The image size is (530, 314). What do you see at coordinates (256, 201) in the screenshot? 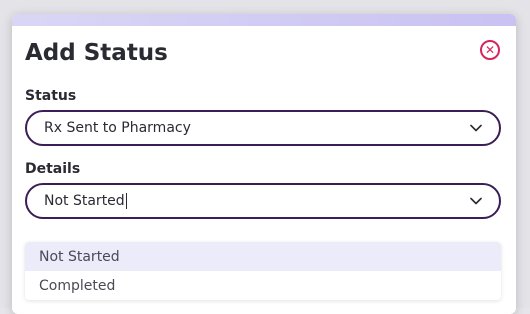
I see `details-select-input: Not Started` at bounding box center [256, 201].